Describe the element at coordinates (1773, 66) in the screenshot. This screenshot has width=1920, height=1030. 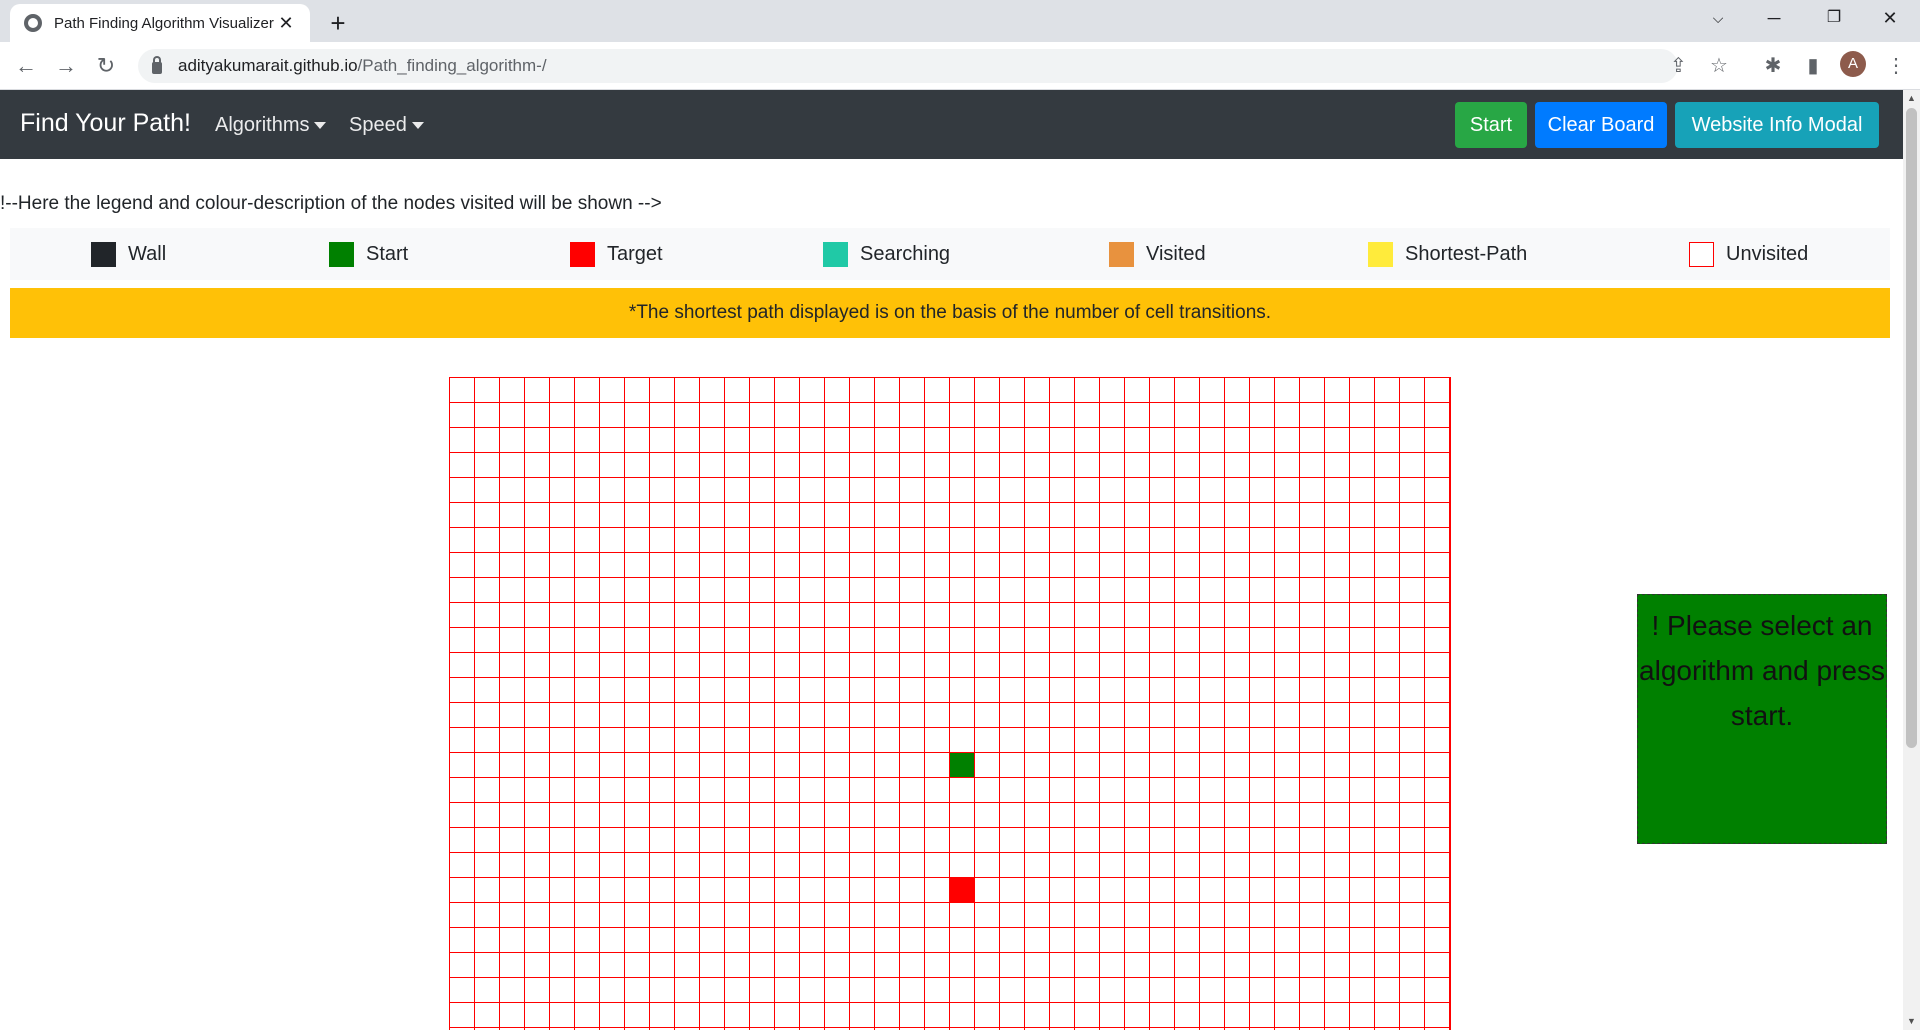
I see `extensions-icon: ✱` at that location.